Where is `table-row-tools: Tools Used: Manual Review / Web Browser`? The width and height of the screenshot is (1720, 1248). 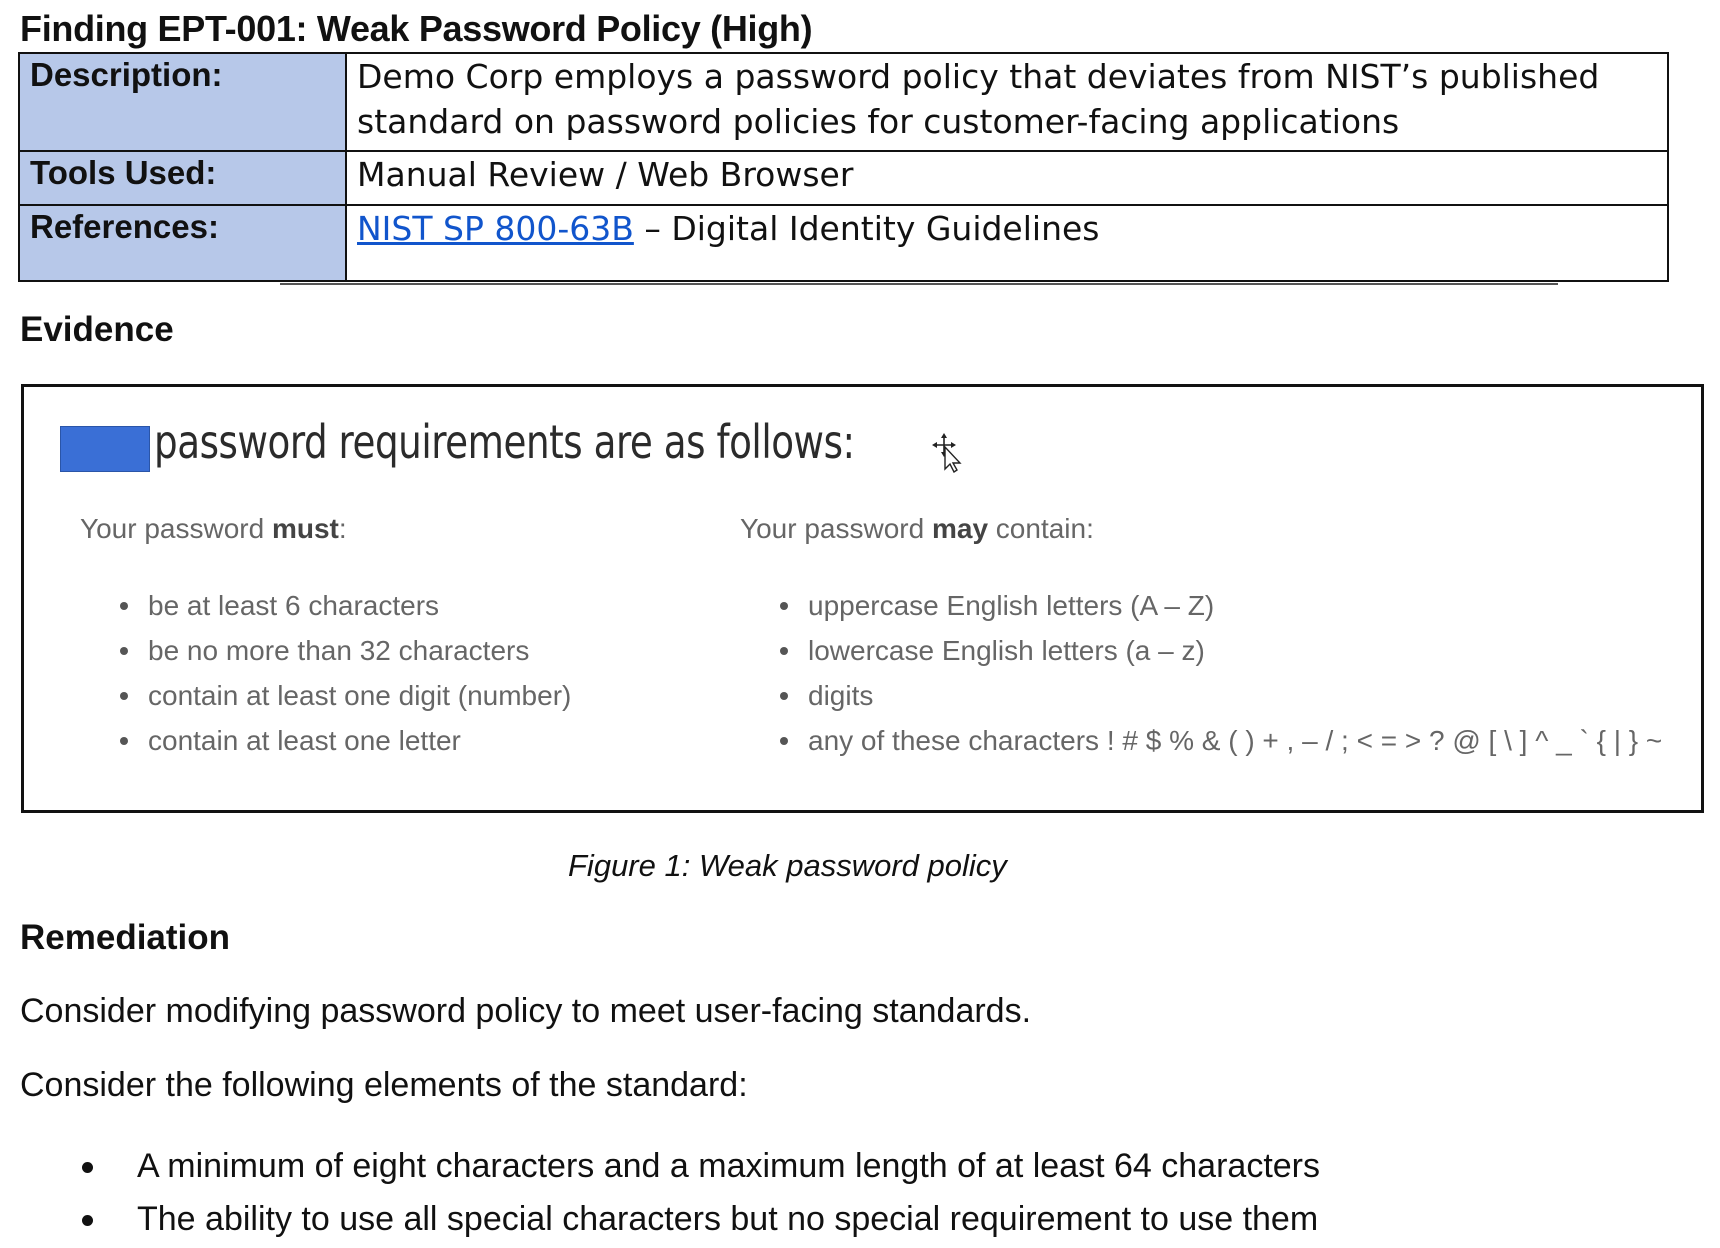
table-row-tools: Tools Used: Manual Review / Web Browser is located at coordinates (843, 178).